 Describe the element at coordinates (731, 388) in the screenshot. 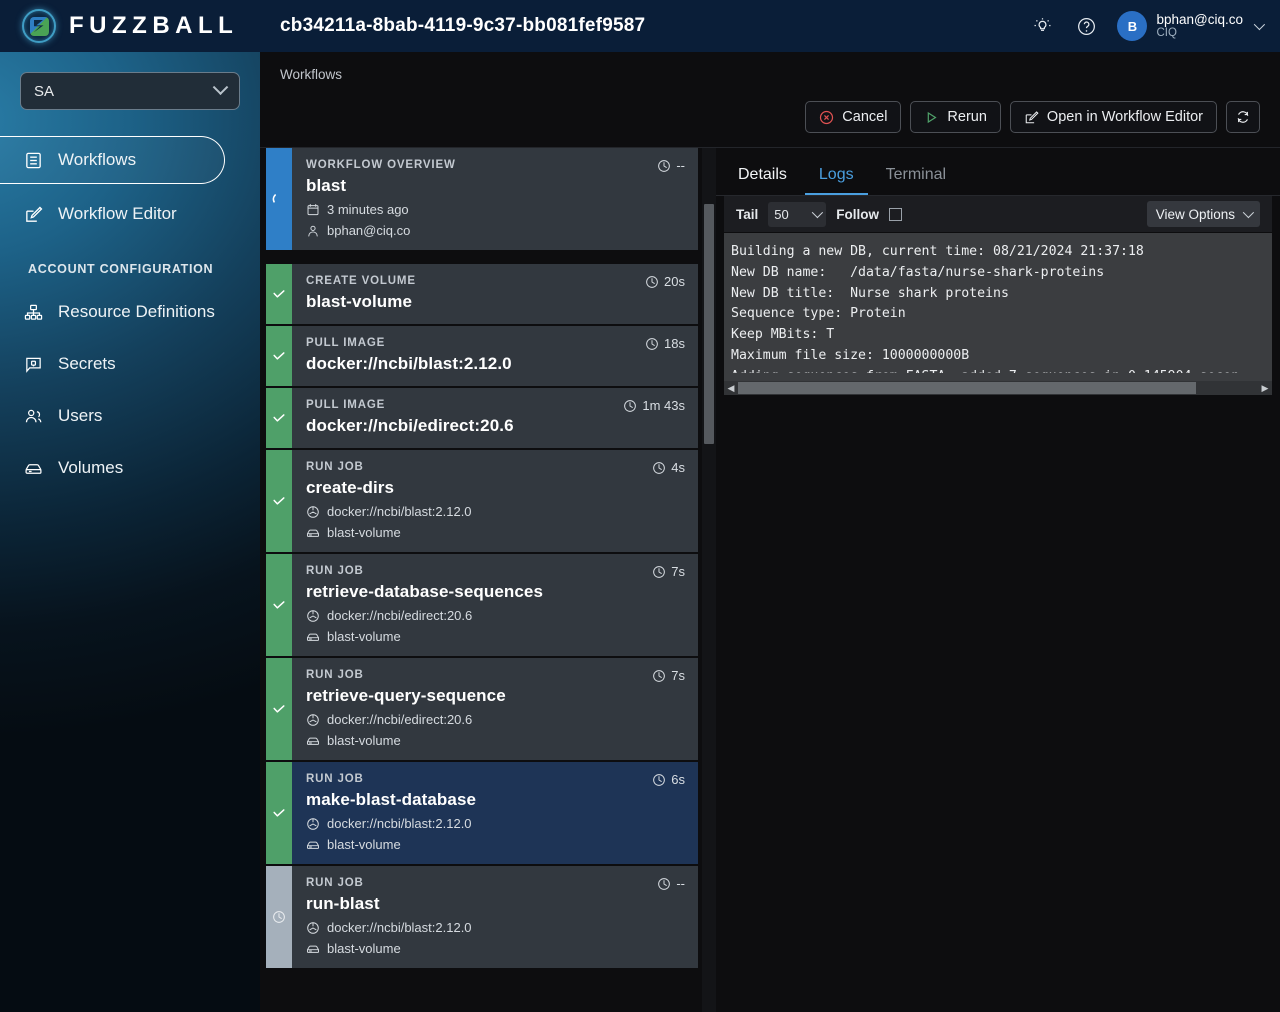

I see `scroll-left-arrow-icon: ◀` at that location.